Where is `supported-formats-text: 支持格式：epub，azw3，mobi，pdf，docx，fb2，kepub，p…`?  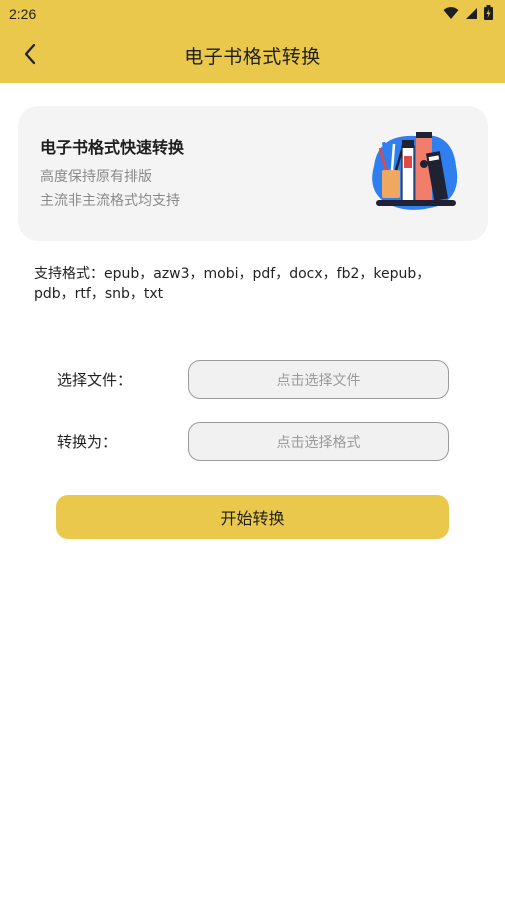 supported-formats-text: 支持格式：epub，azw3，mobi，pdf，docx，fb2，kepub，p… is located at coordinates (232, 284).